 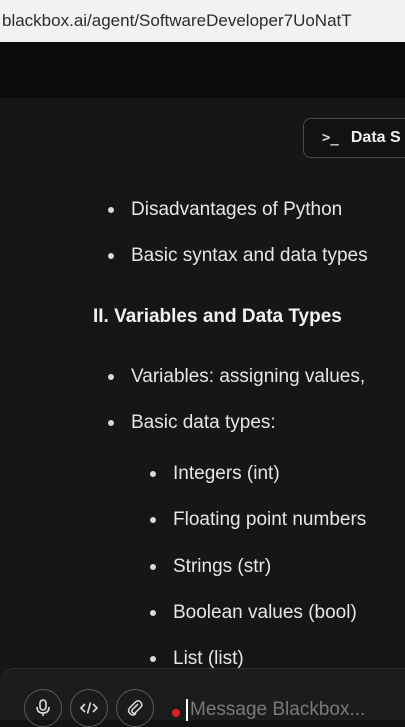 I want to click on sub-list-item: List (list), so click(x=197, y=659).